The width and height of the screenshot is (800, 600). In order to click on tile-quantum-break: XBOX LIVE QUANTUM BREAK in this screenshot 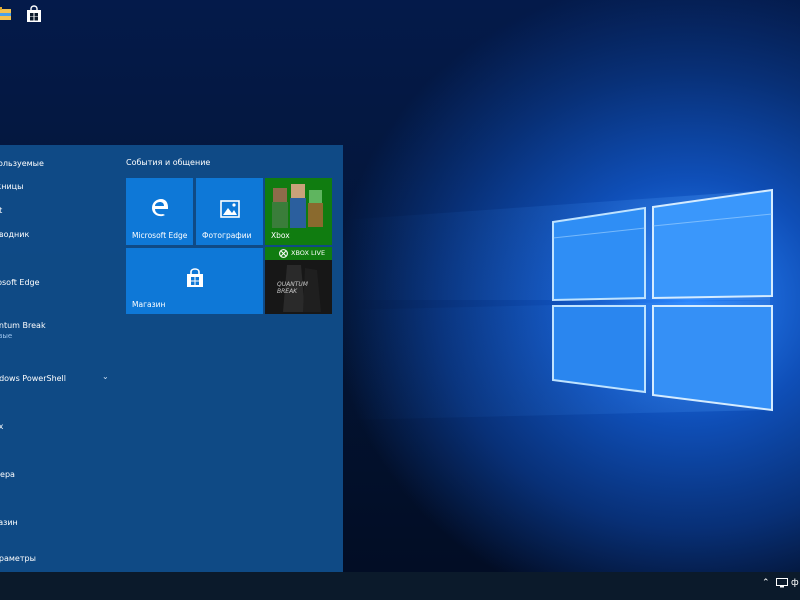, I will do `click(298, 280)`.